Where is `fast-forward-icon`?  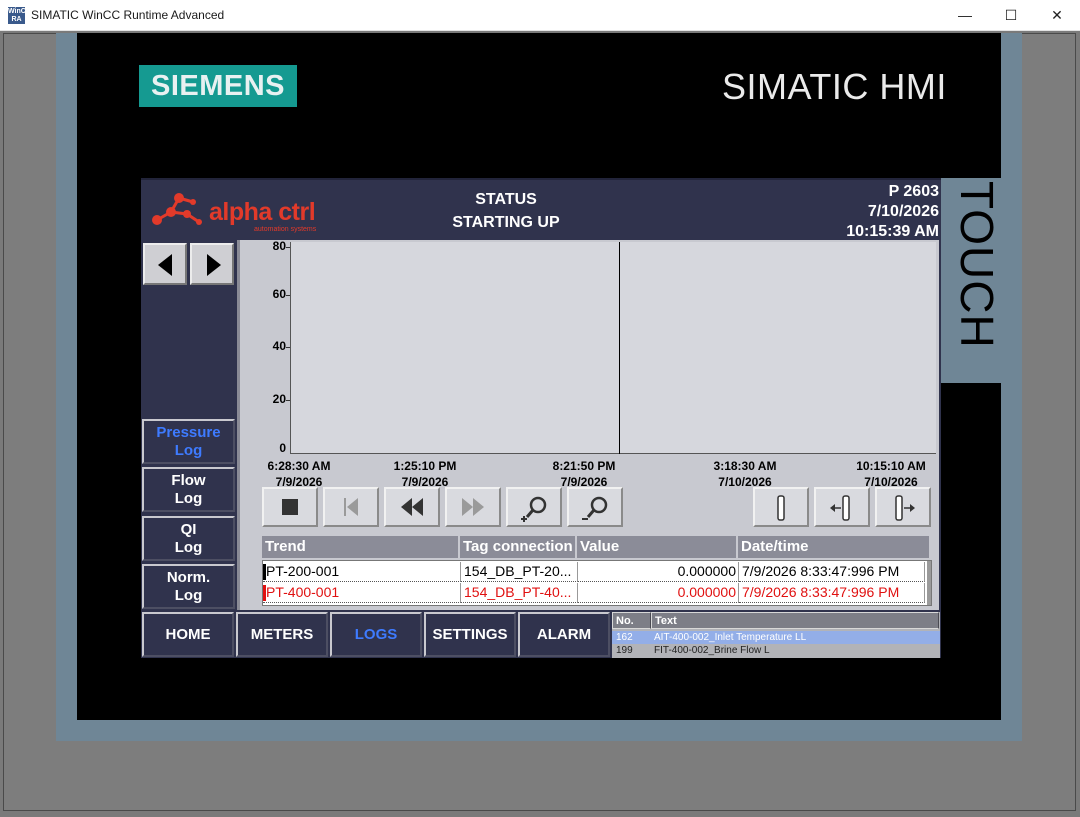 fast-forward-icon is located at coordinates (473, 507).